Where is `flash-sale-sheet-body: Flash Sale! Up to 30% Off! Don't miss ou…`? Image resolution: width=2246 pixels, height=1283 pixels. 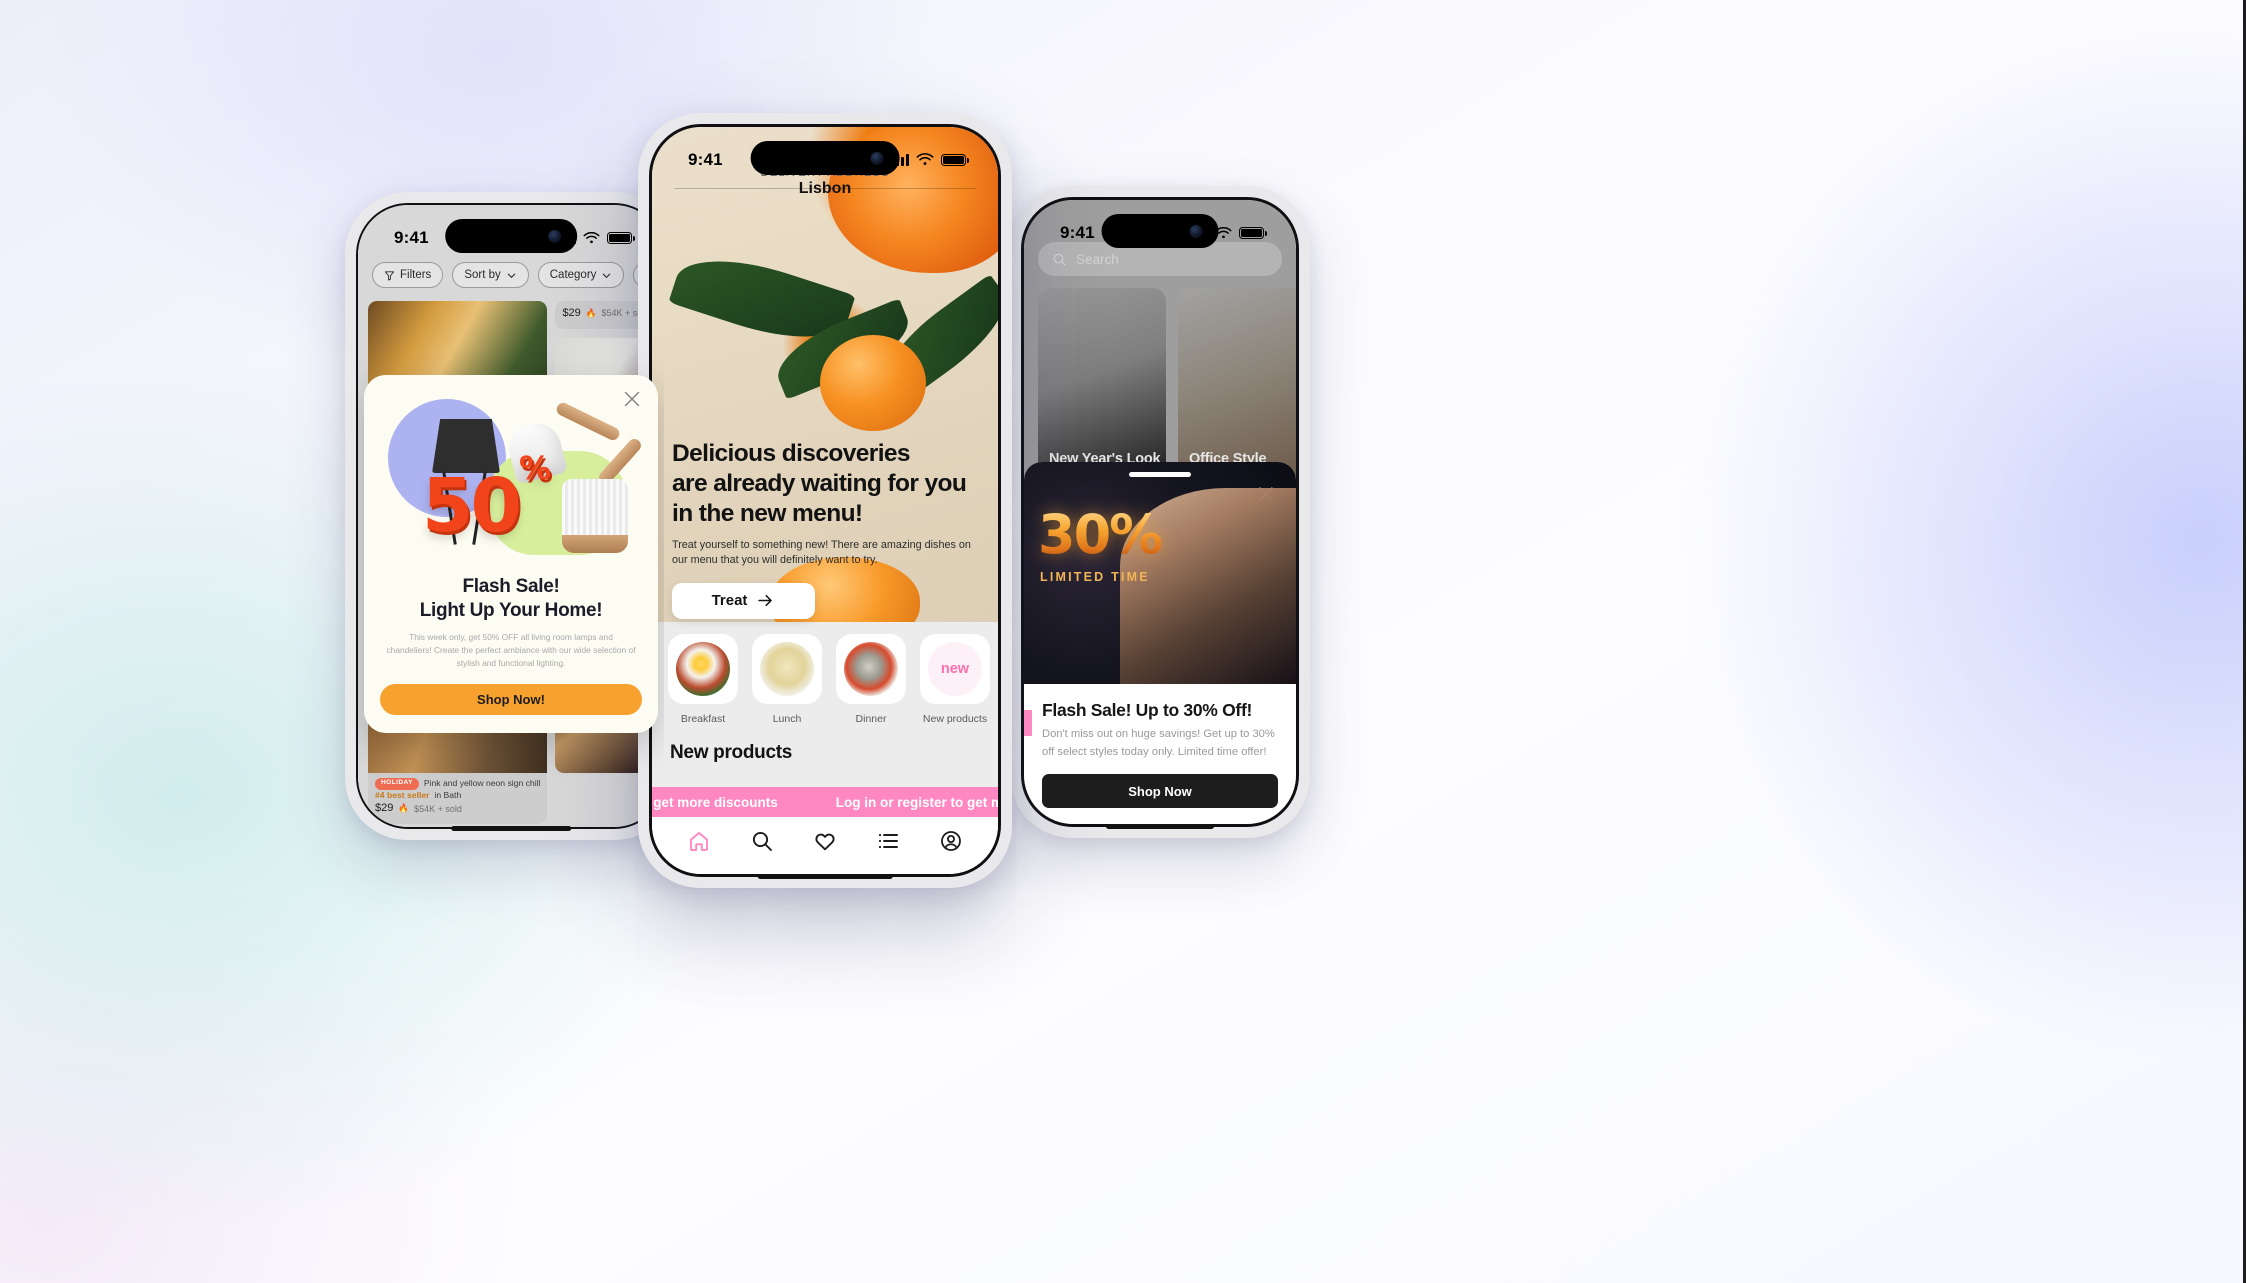 flash-sale-sheet-body: Flash Sale! Up to 30% Off! Don't miss ou… is located at coordinates (1160, 754).